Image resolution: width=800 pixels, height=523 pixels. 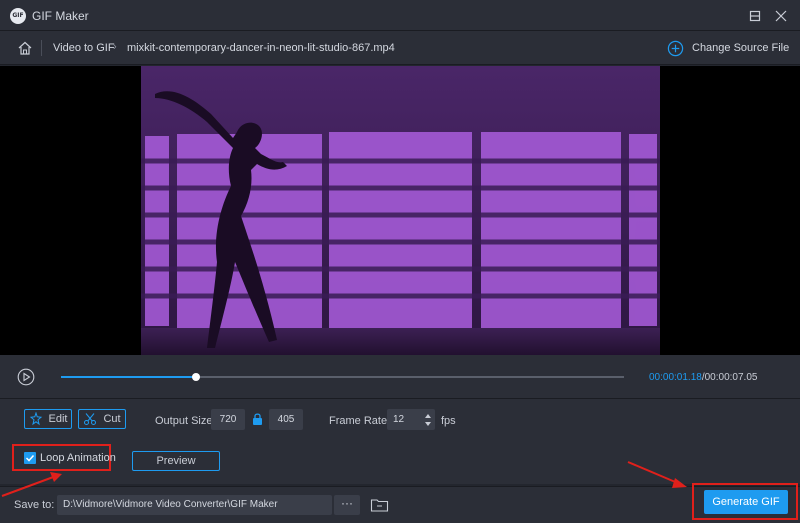 I want to click on checkmark-icon, so click(x=30, y=458).